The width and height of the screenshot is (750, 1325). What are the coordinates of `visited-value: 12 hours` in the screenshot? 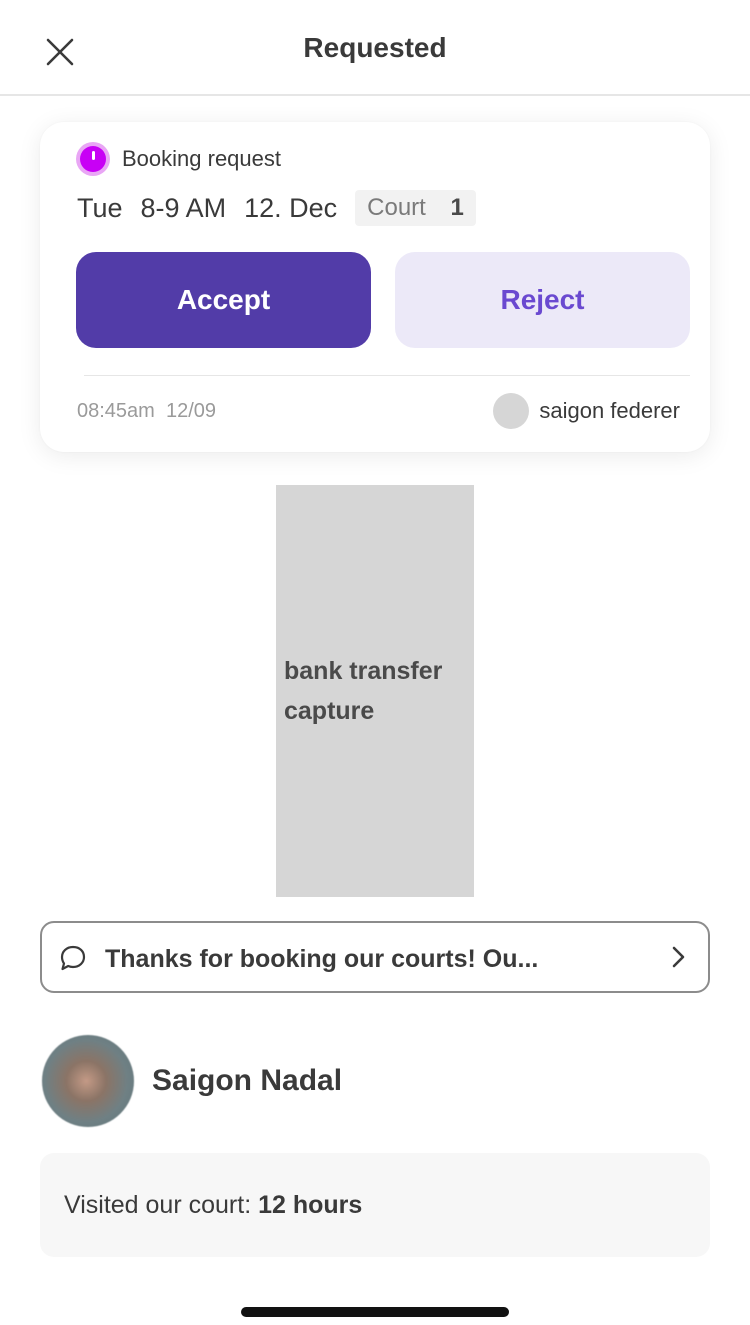 It's located at (310, 1205).